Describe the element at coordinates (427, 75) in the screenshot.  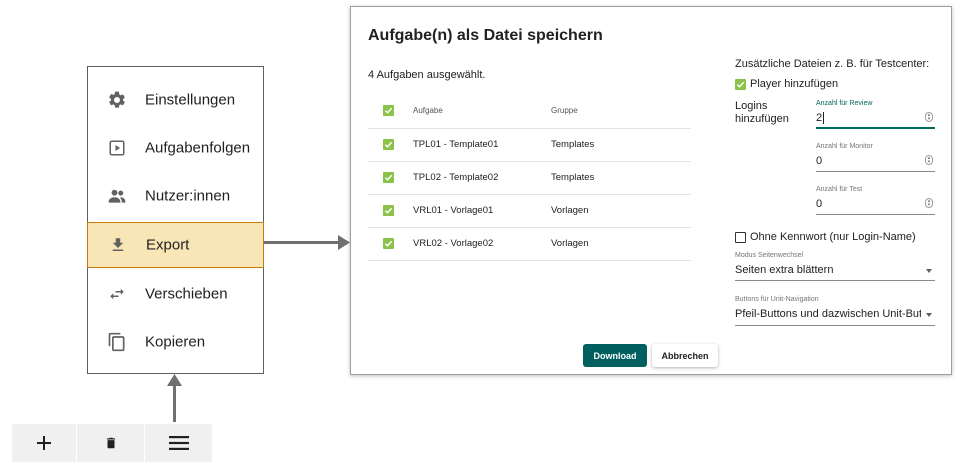
I see `selected-count-text: 4 Aufgaben ausgewählt.` at that location.